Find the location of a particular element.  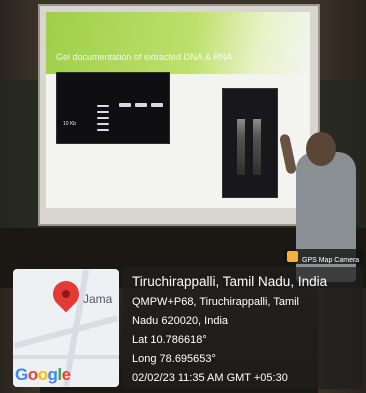

gps-camera-badge: GPS Map Camera is located at coordinates (324, 256).